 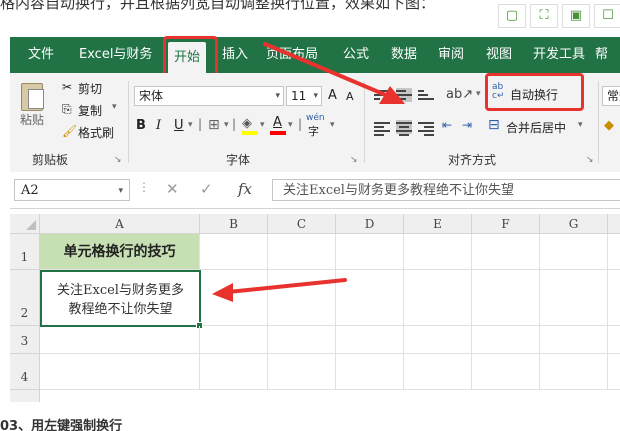 I want to click on arrow-line-cell, so click(x=286, y=286).